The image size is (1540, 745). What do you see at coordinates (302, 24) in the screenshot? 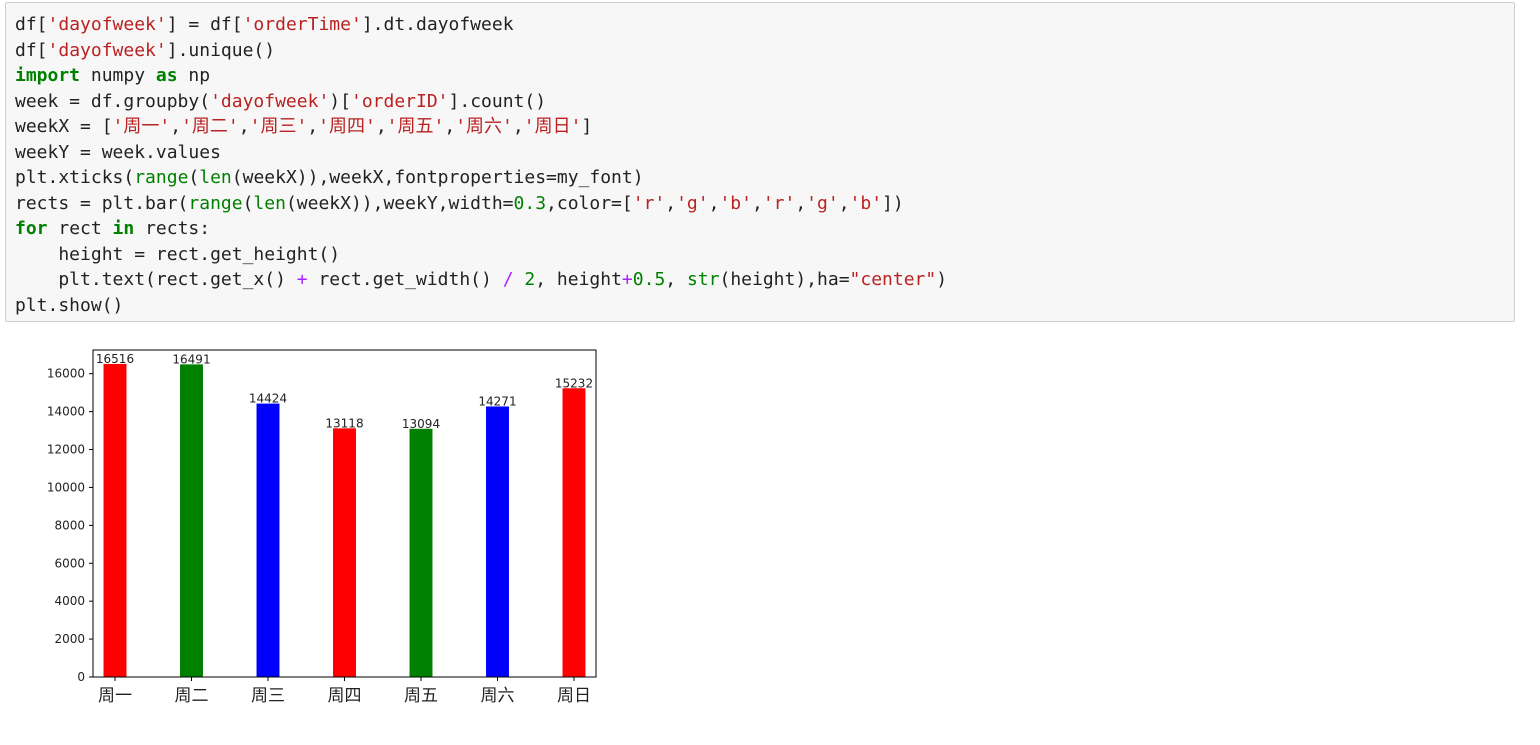
I see `code-token: 'orderTime'` at bounding box center [302, 24].